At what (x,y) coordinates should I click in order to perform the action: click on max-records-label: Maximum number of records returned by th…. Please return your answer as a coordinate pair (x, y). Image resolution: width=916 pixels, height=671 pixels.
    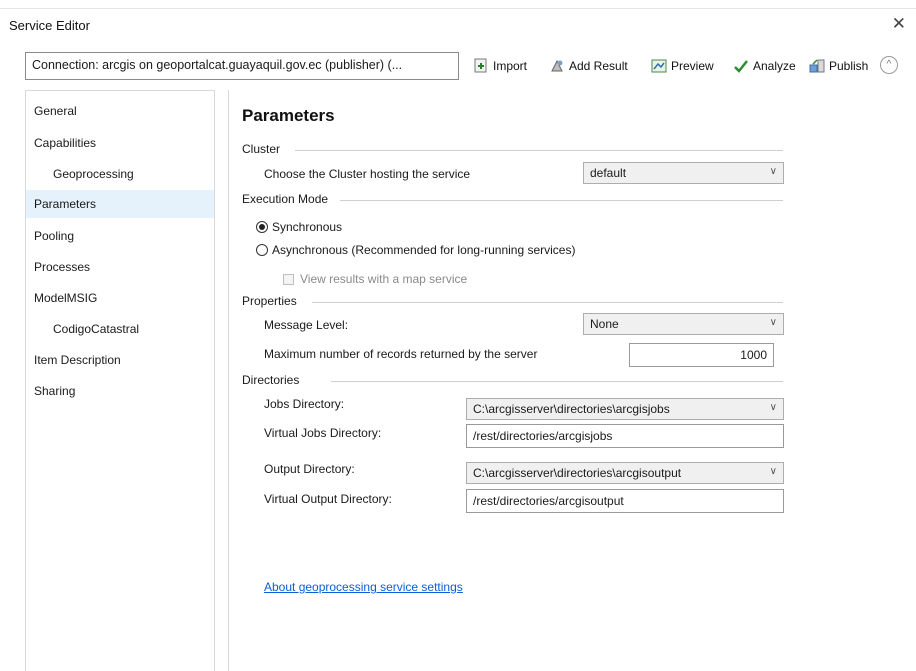
    Looking at the image, I should click on (401, 354).